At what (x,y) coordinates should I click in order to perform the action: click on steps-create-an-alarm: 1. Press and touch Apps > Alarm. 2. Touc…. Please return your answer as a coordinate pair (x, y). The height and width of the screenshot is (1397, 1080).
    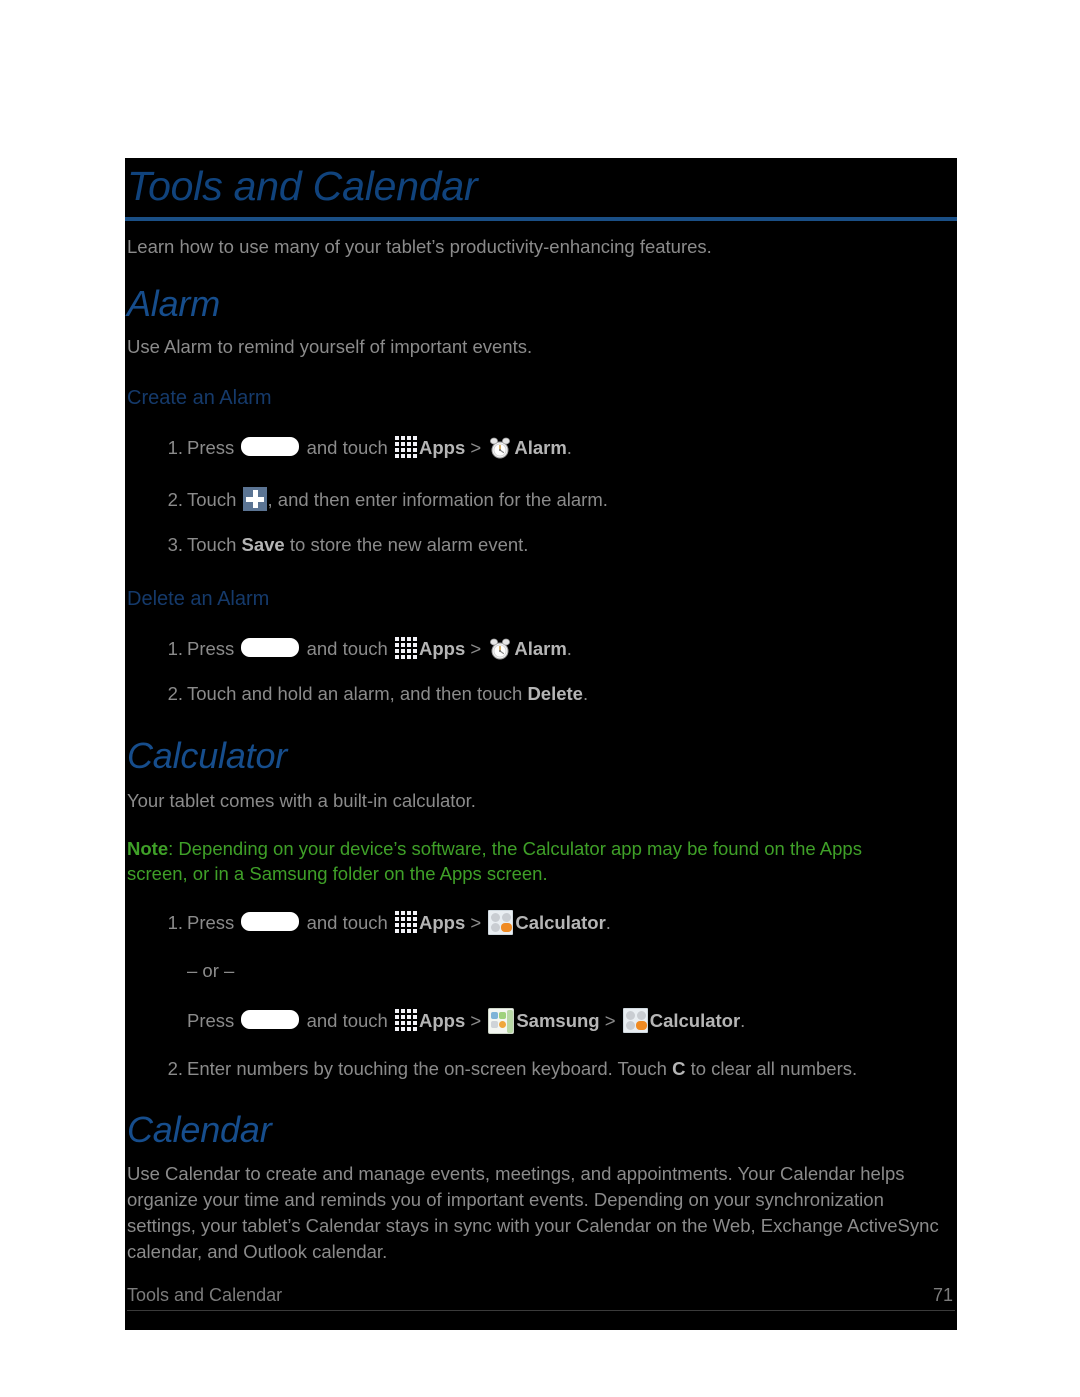
    Looking at the image, I should click on (541, 496).